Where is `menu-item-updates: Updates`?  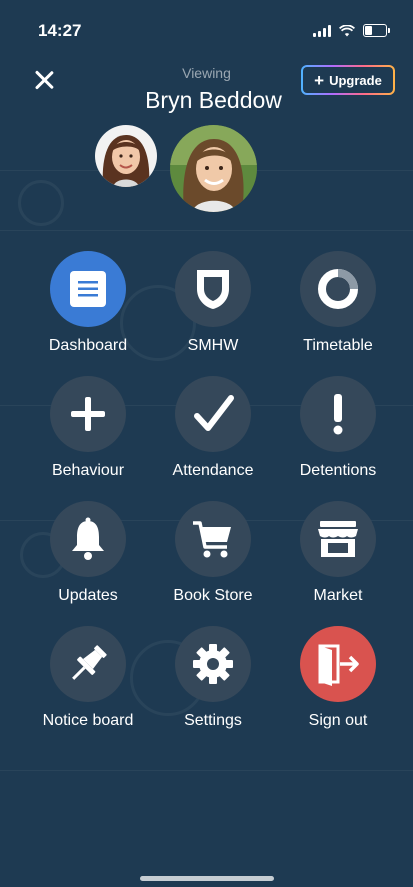 menu-item-updates: Updates is located at coordinates (88, 553).